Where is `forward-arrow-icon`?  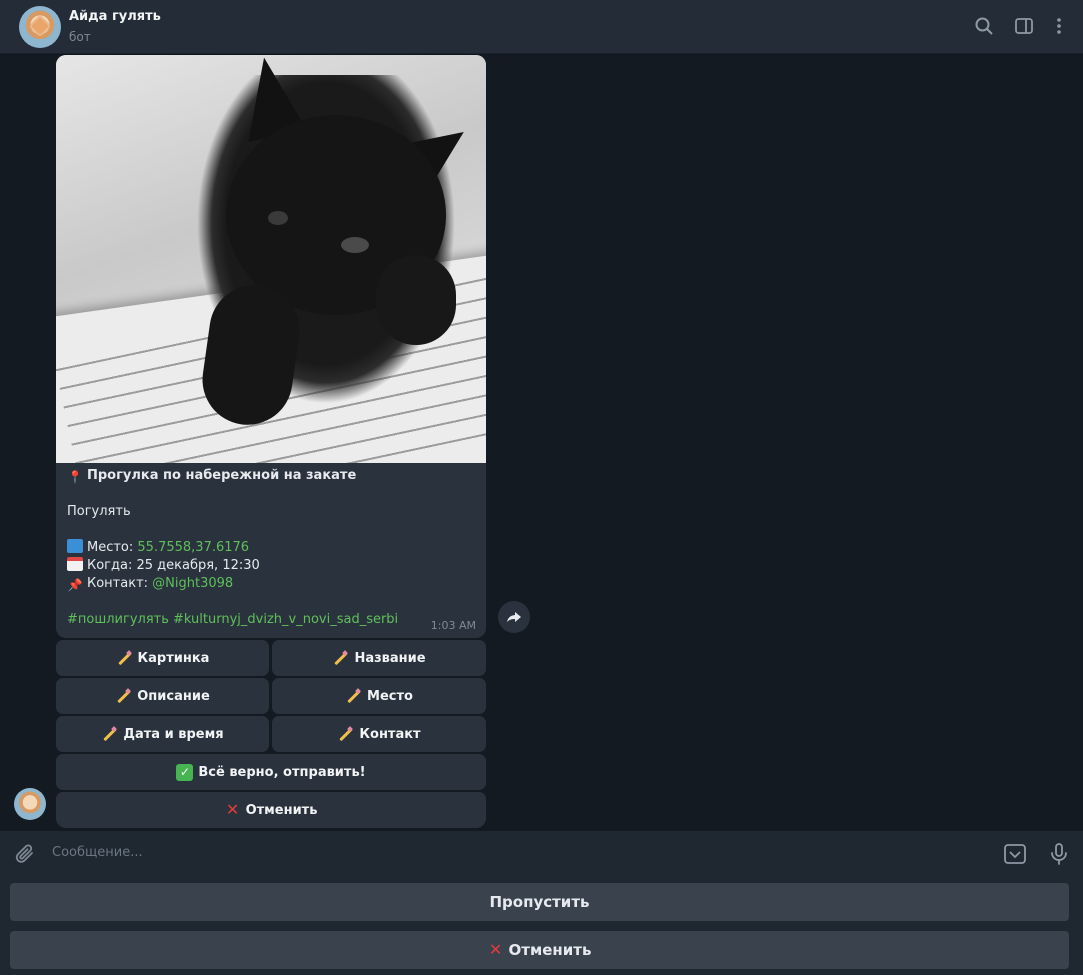
forward-arrow-icon is located at coordinates (514, 617).